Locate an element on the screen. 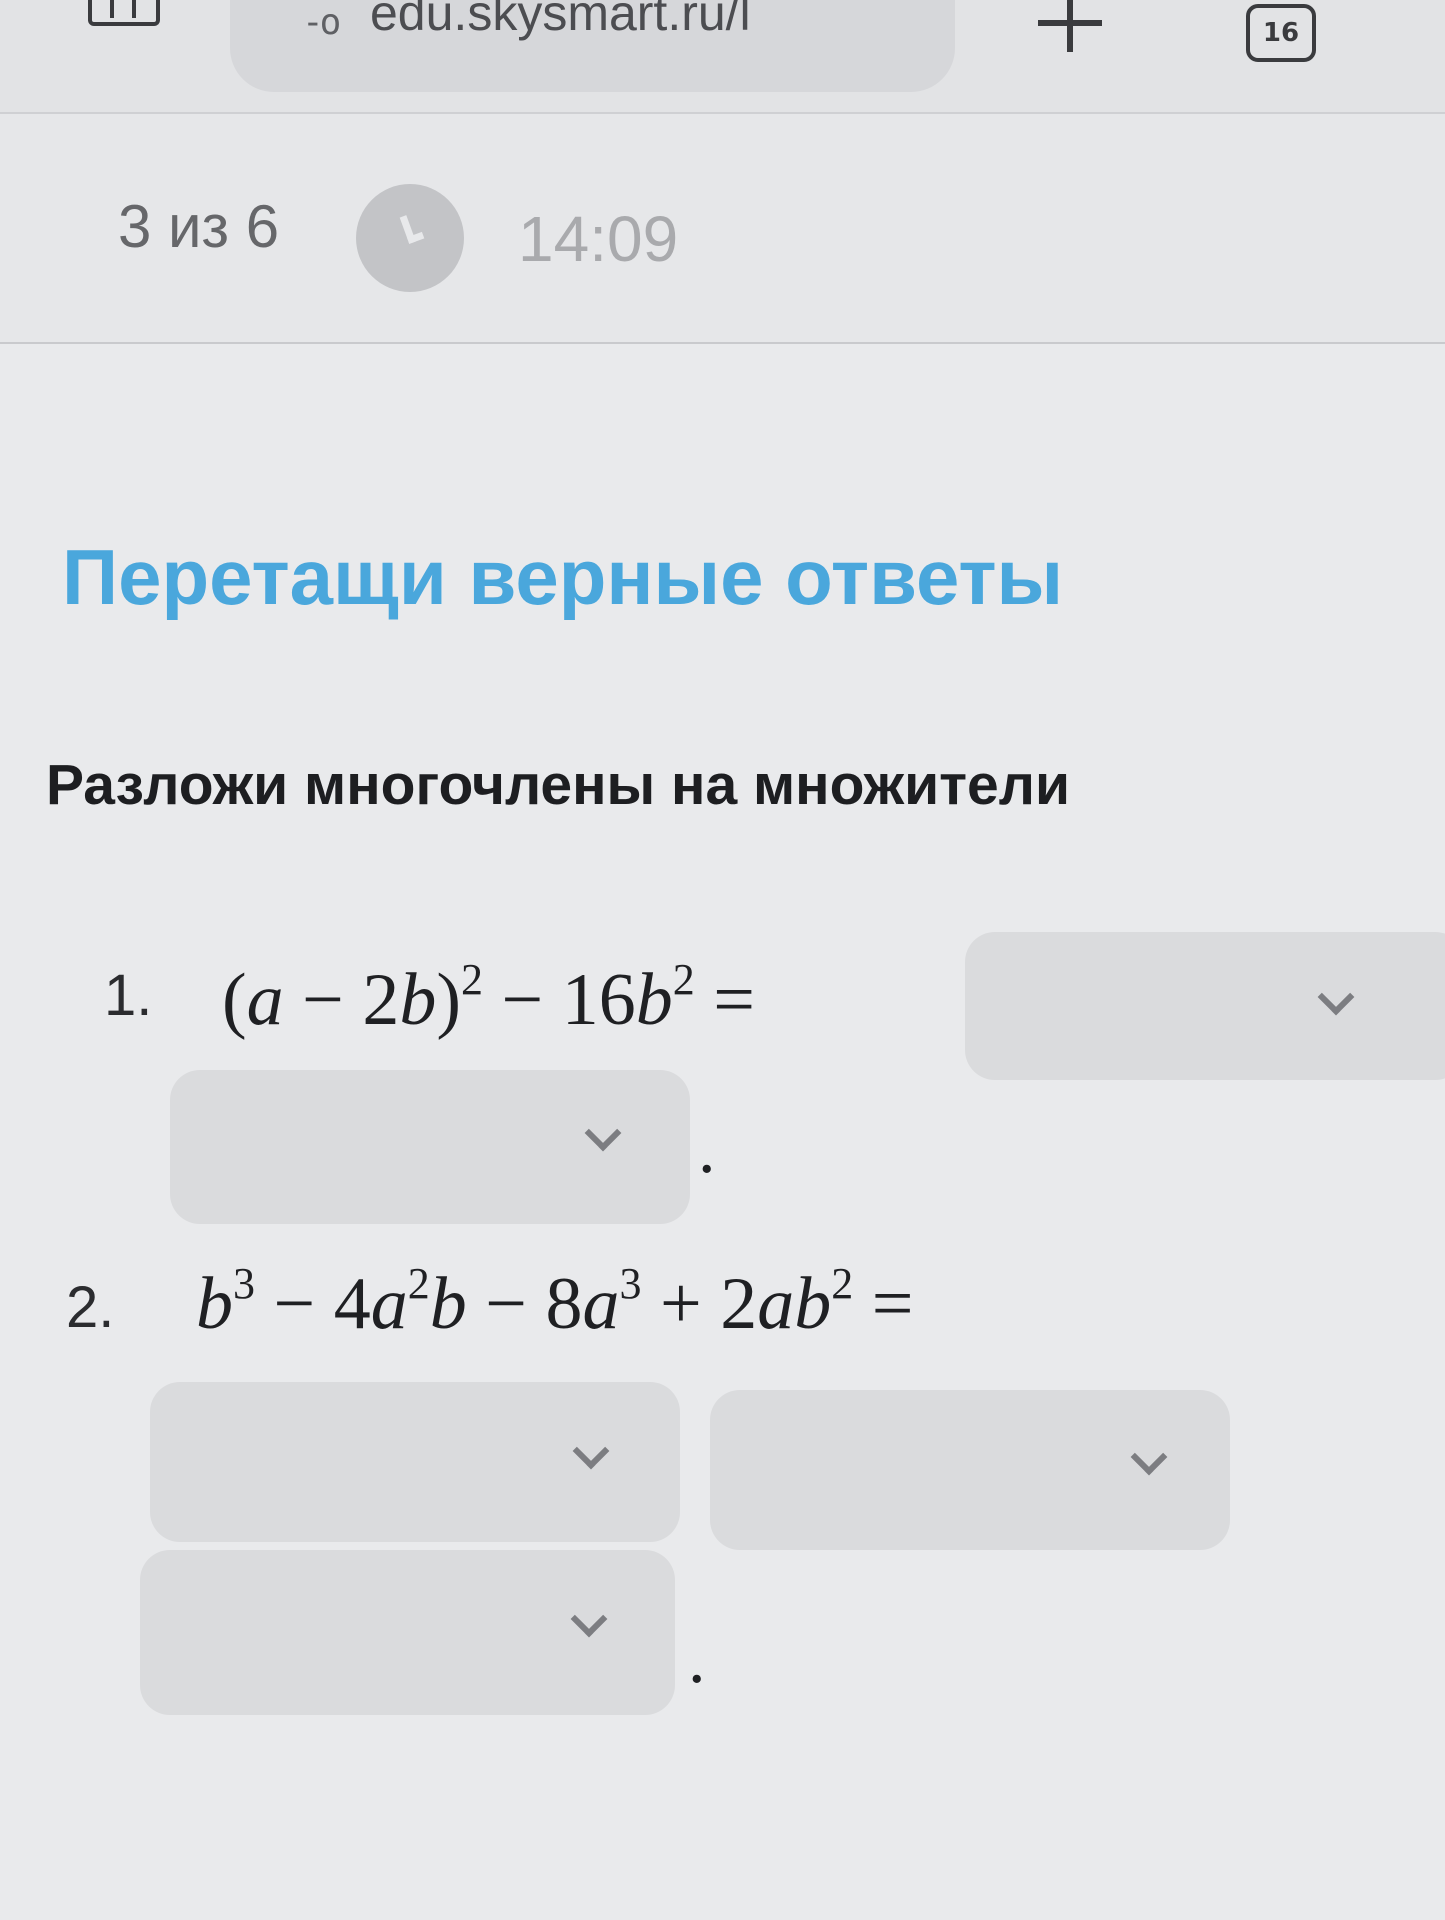  page-title: Перетащи верные ответы is located at coordinates (563, 577).